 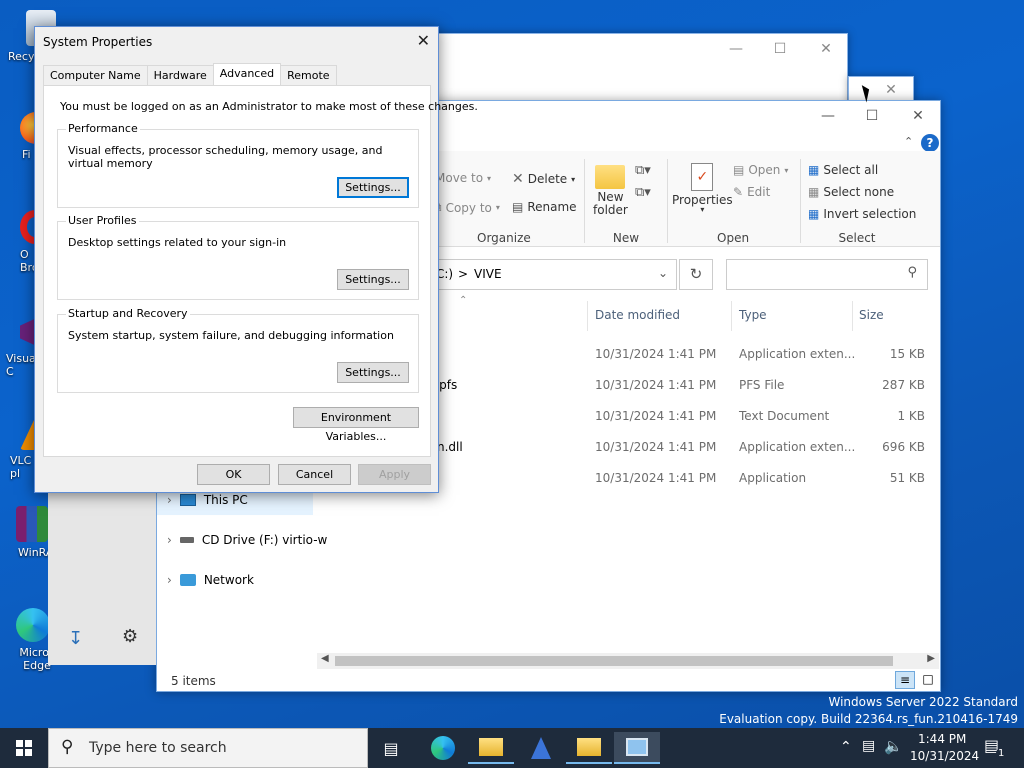 I want to click on tray-chevron-icon: ⌃, so click(x=846, y=747).